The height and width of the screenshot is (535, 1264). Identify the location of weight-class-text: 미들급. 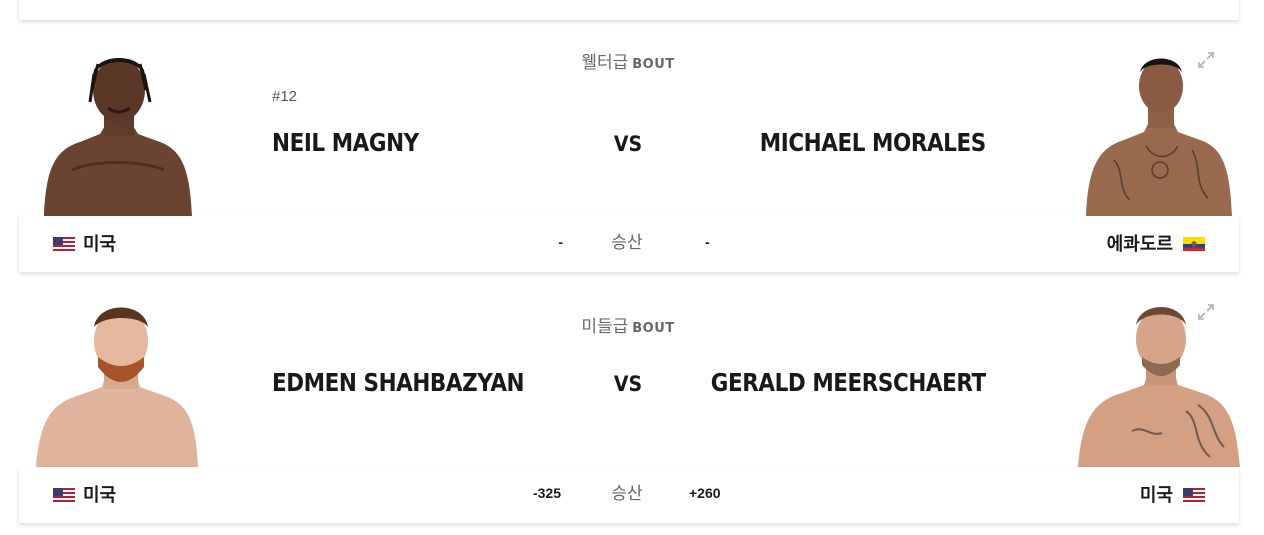
(605, 327).